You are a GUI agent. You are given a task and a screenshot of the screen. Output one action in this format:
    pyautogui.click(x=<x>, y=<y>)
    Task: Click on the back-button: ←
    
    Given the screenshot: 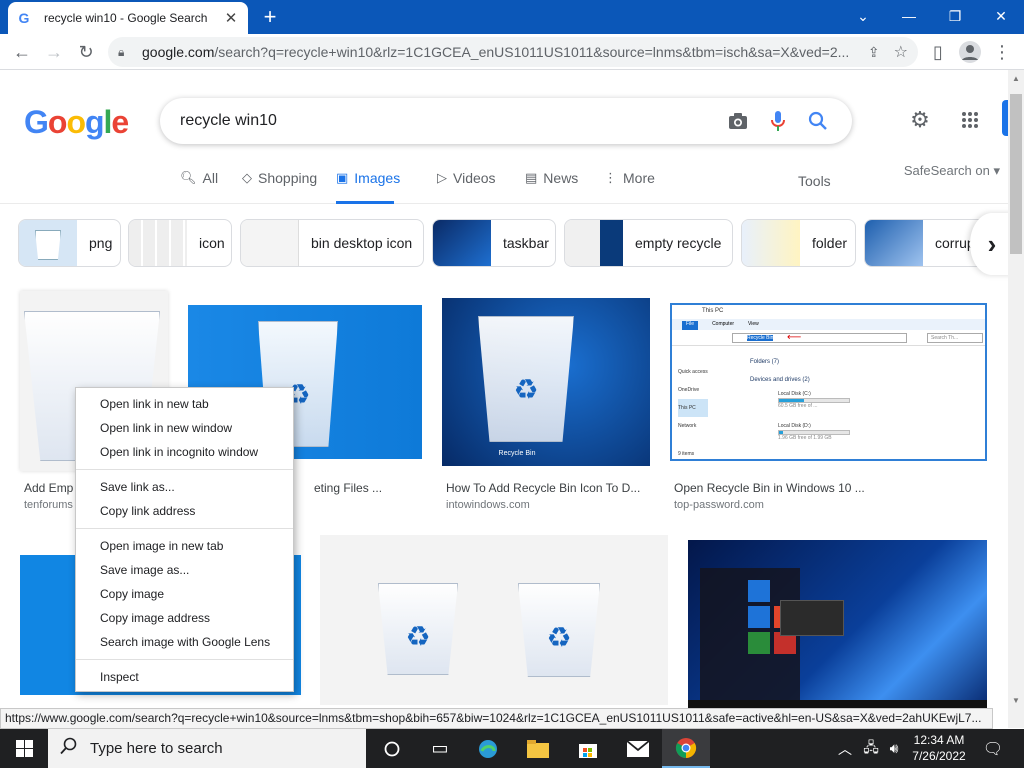 What is the action you would take?
    pyautogui.click(x=22, y=52)
    